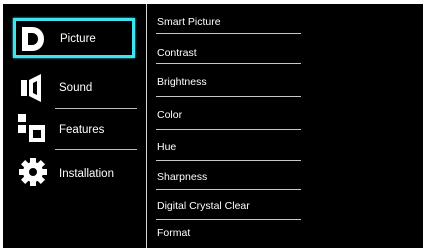  I want to click on submenu-label: Smart Picture, so click(189, 22).